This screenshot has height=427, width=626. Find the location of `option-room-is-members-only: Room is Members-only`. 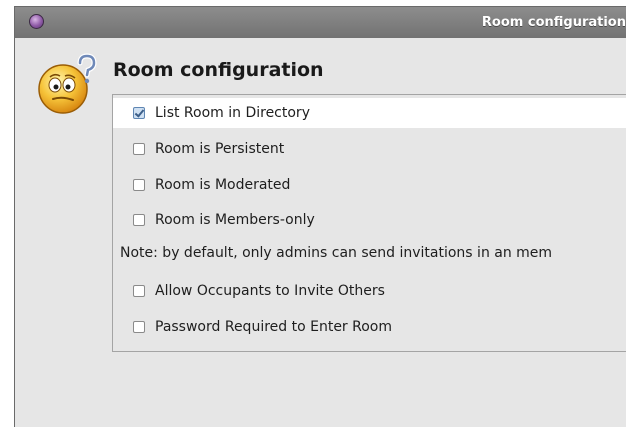

option-room-is-members-only: Room is Members-only is located at coordinates (369, 220).